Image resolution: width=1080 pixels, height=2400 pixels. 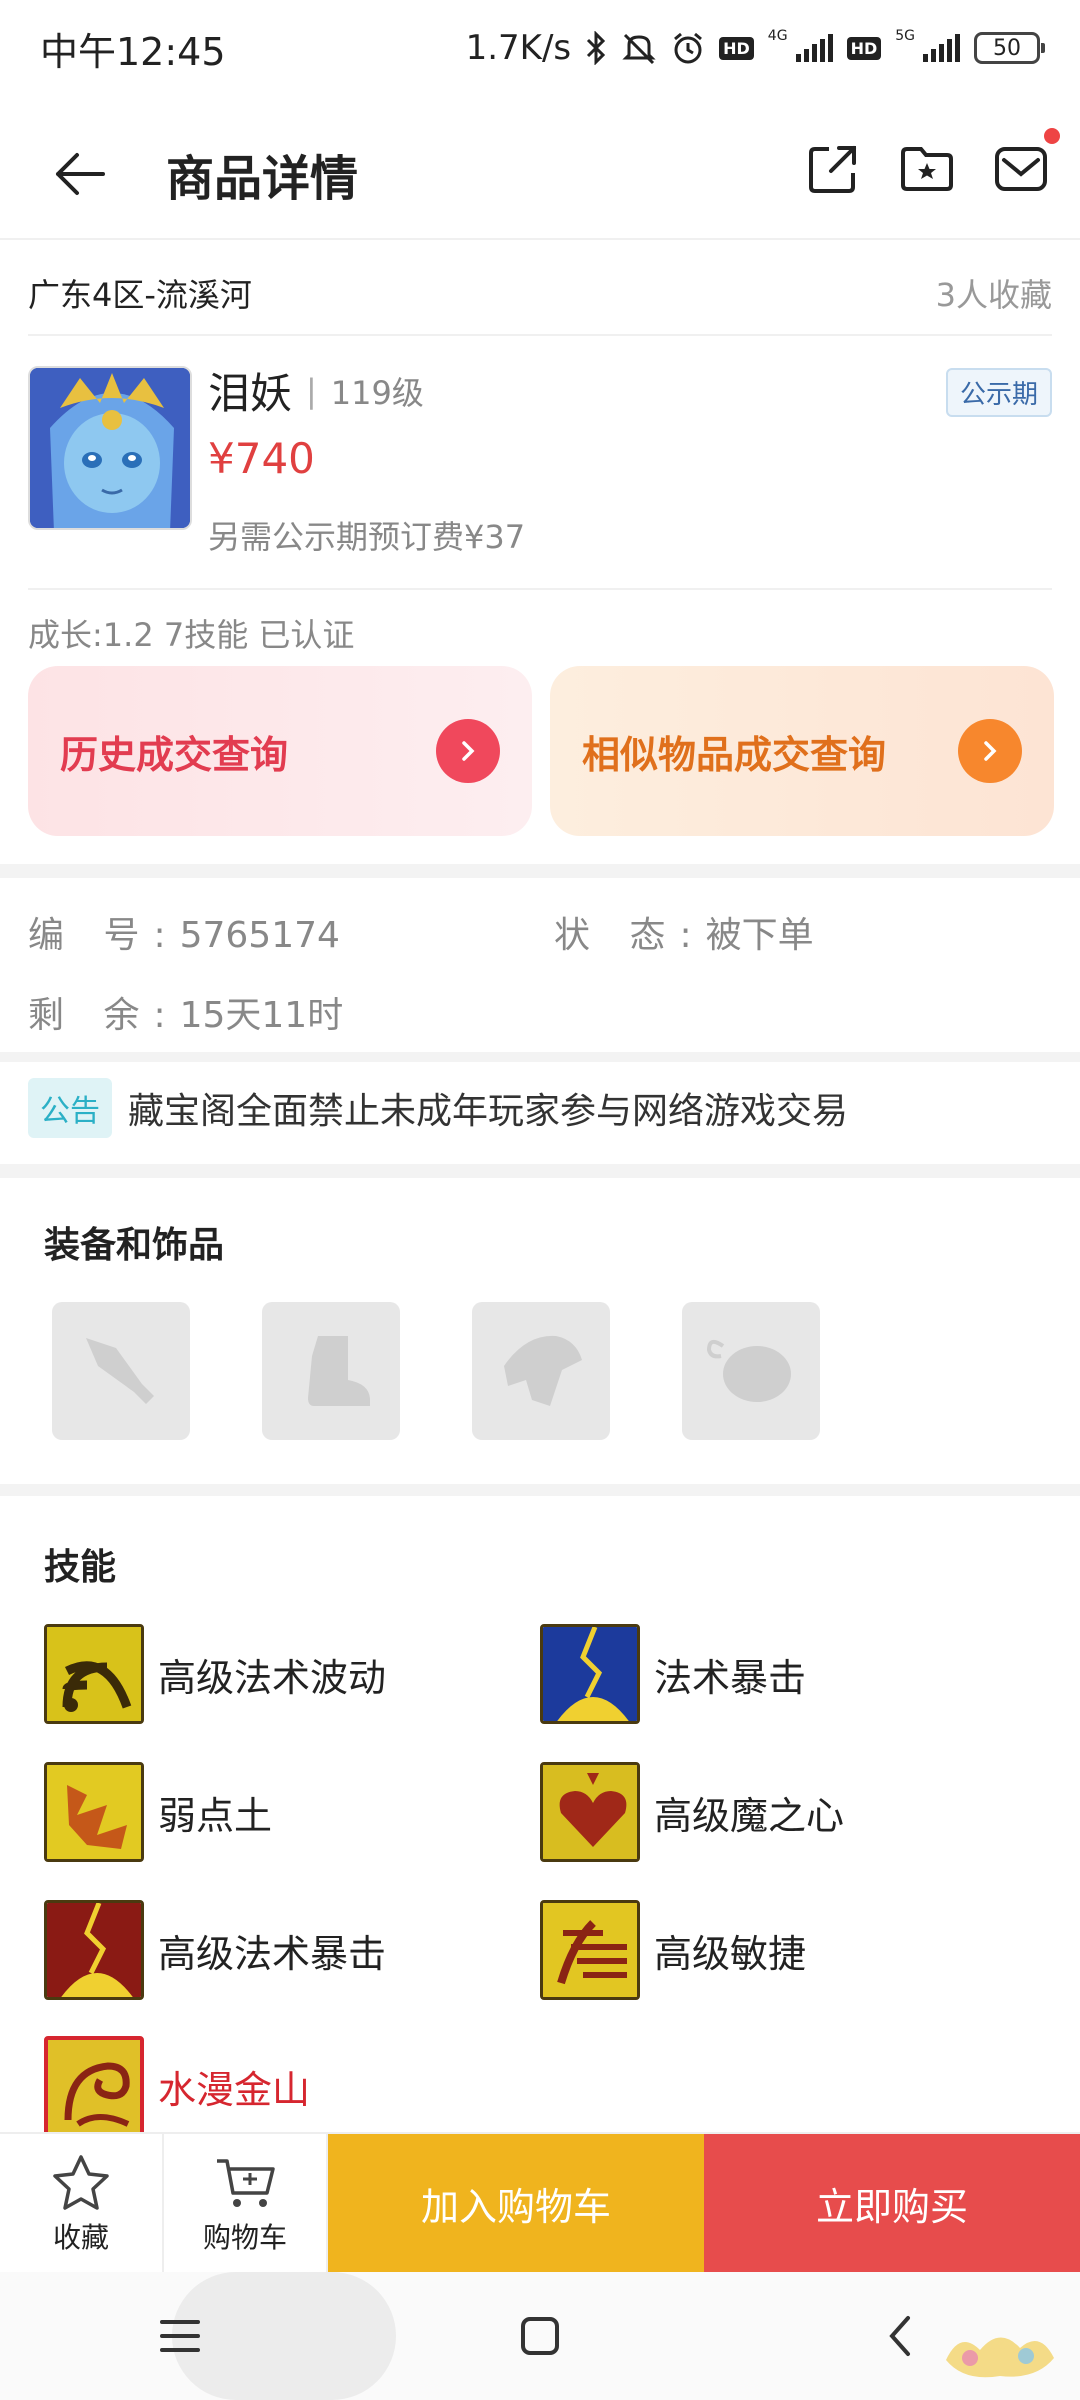 I want to click on signal1-icon, so click(x=814, y=48).